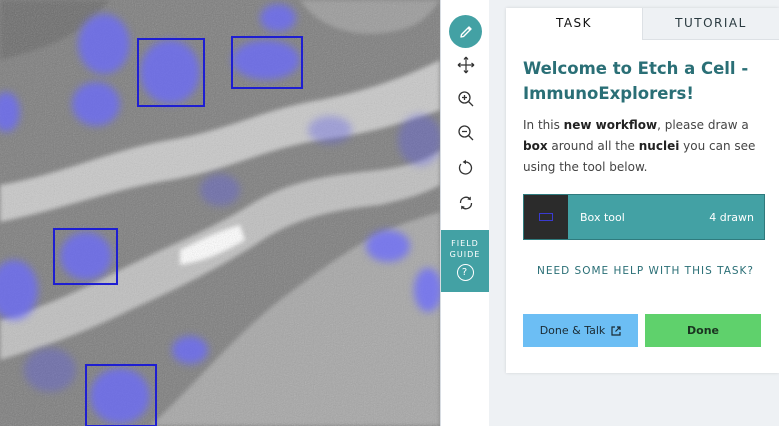  Describe the element at coordinates (644, 217) in the screenshot. I see `box-tool-option: Box tool 4 drawn` at that location.